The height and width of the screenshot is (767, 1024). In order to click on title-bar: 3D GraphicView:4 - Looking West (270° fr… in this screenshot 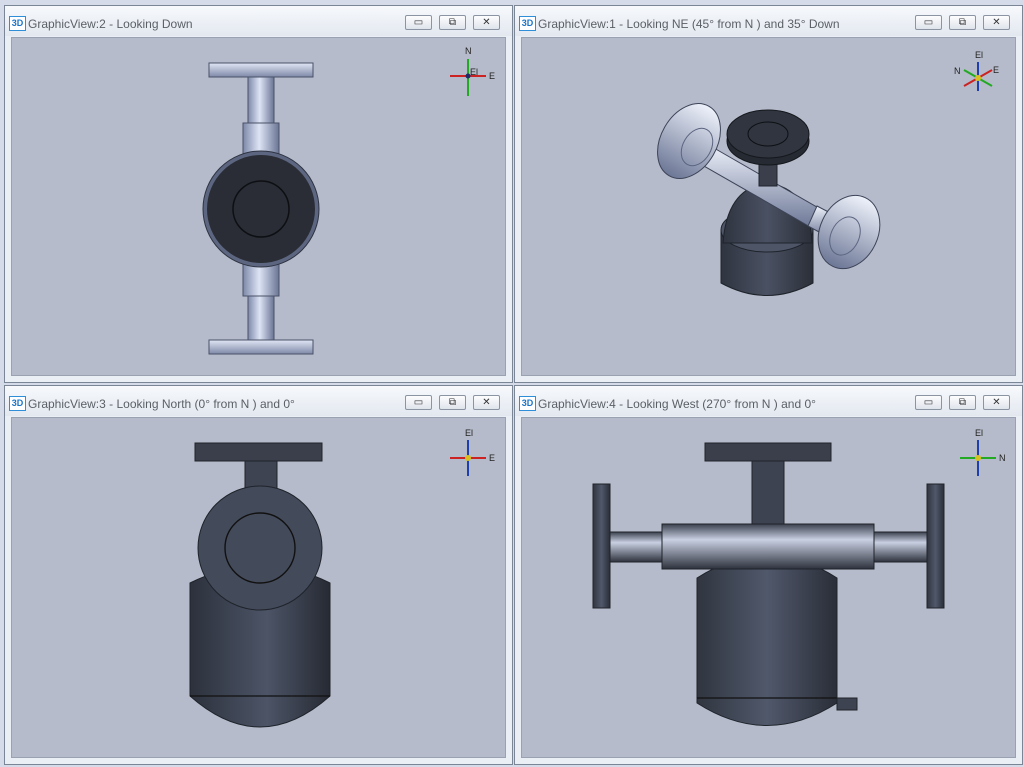, I will do `click(768, 401)`.